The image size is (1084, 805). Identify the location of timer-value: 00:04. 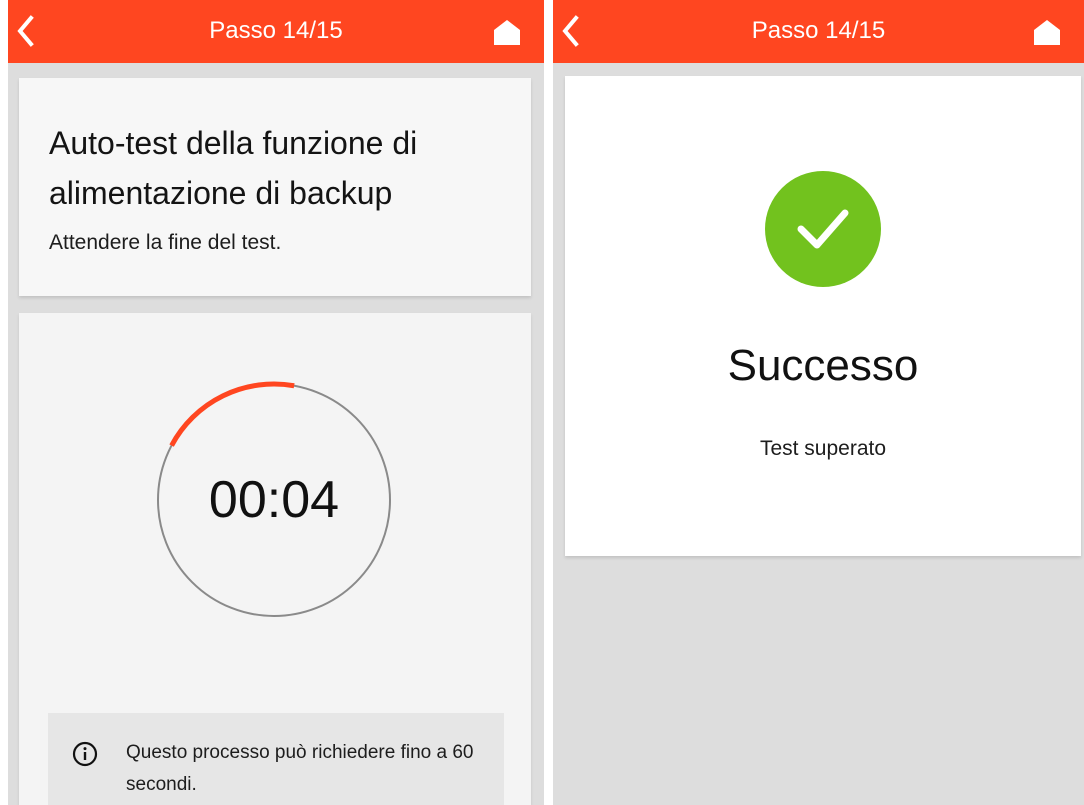
(274, 500).